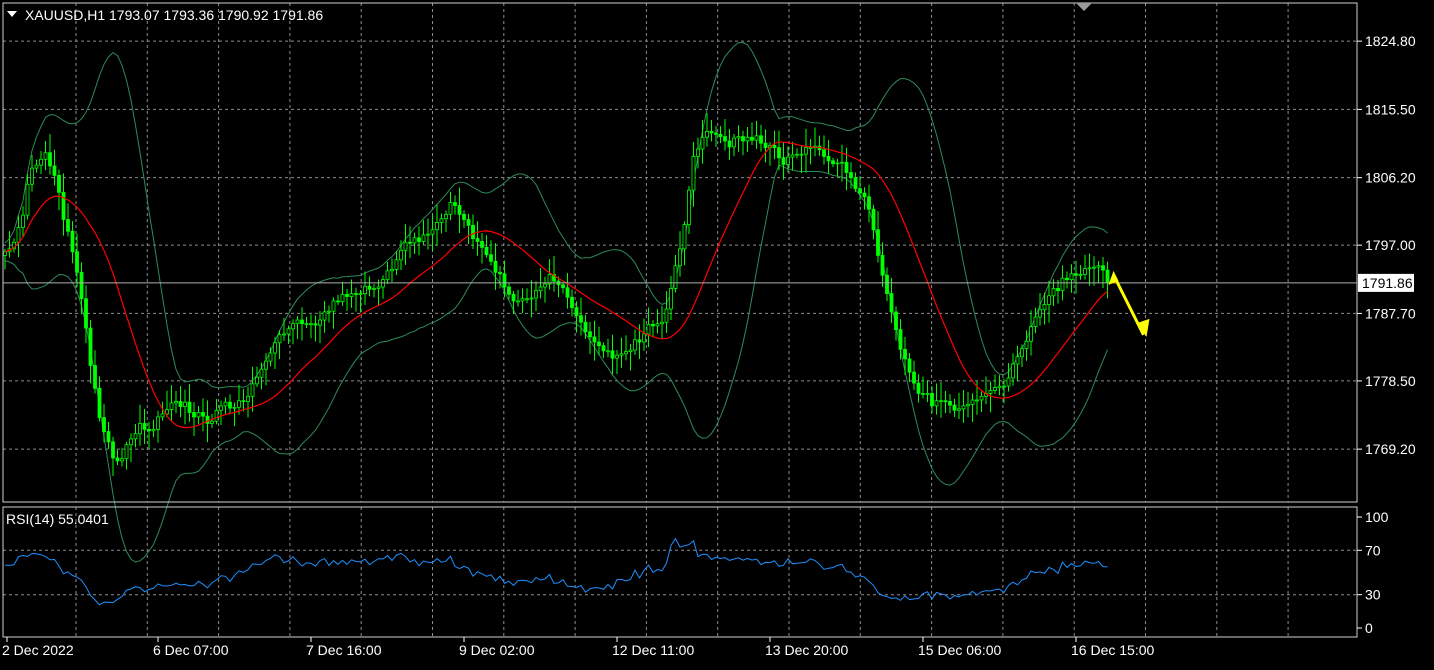 The image size is (1434, 670). I want to click on y-tick-label: 1778.50, so click(1390, 381).